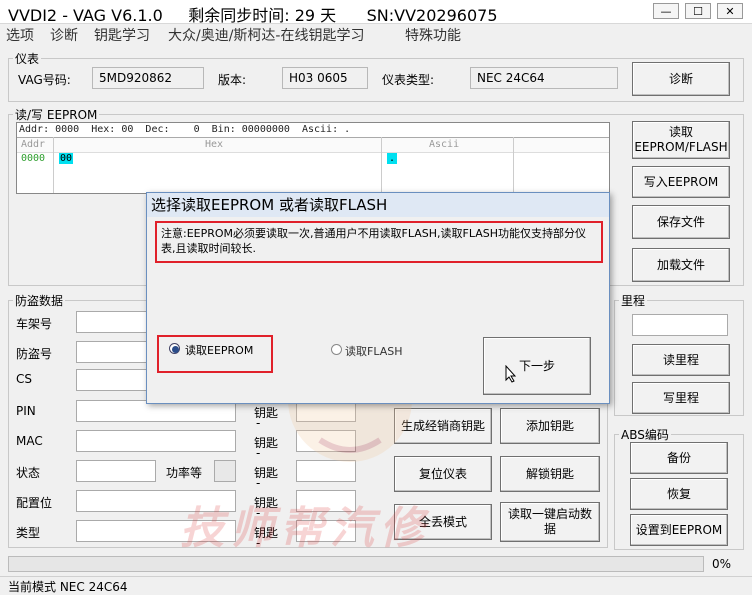 The image size is (752, 595). Describe the element at coordinates (44, 80) in the screenshot. I see `vag-number-label: VAG号码:` at that location.